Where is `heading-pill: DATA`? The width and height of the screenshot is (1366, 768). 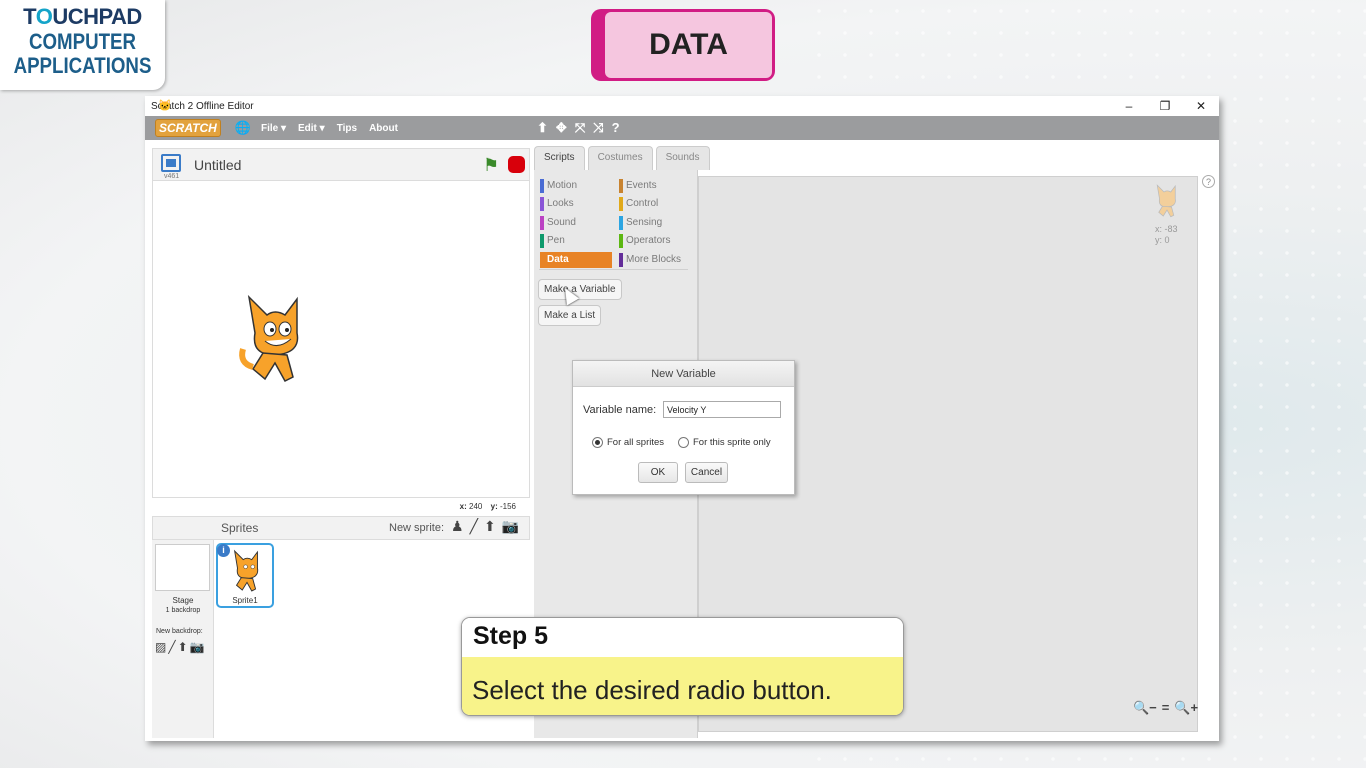
heading-pill: DATA is located at coordinates (683, 45).